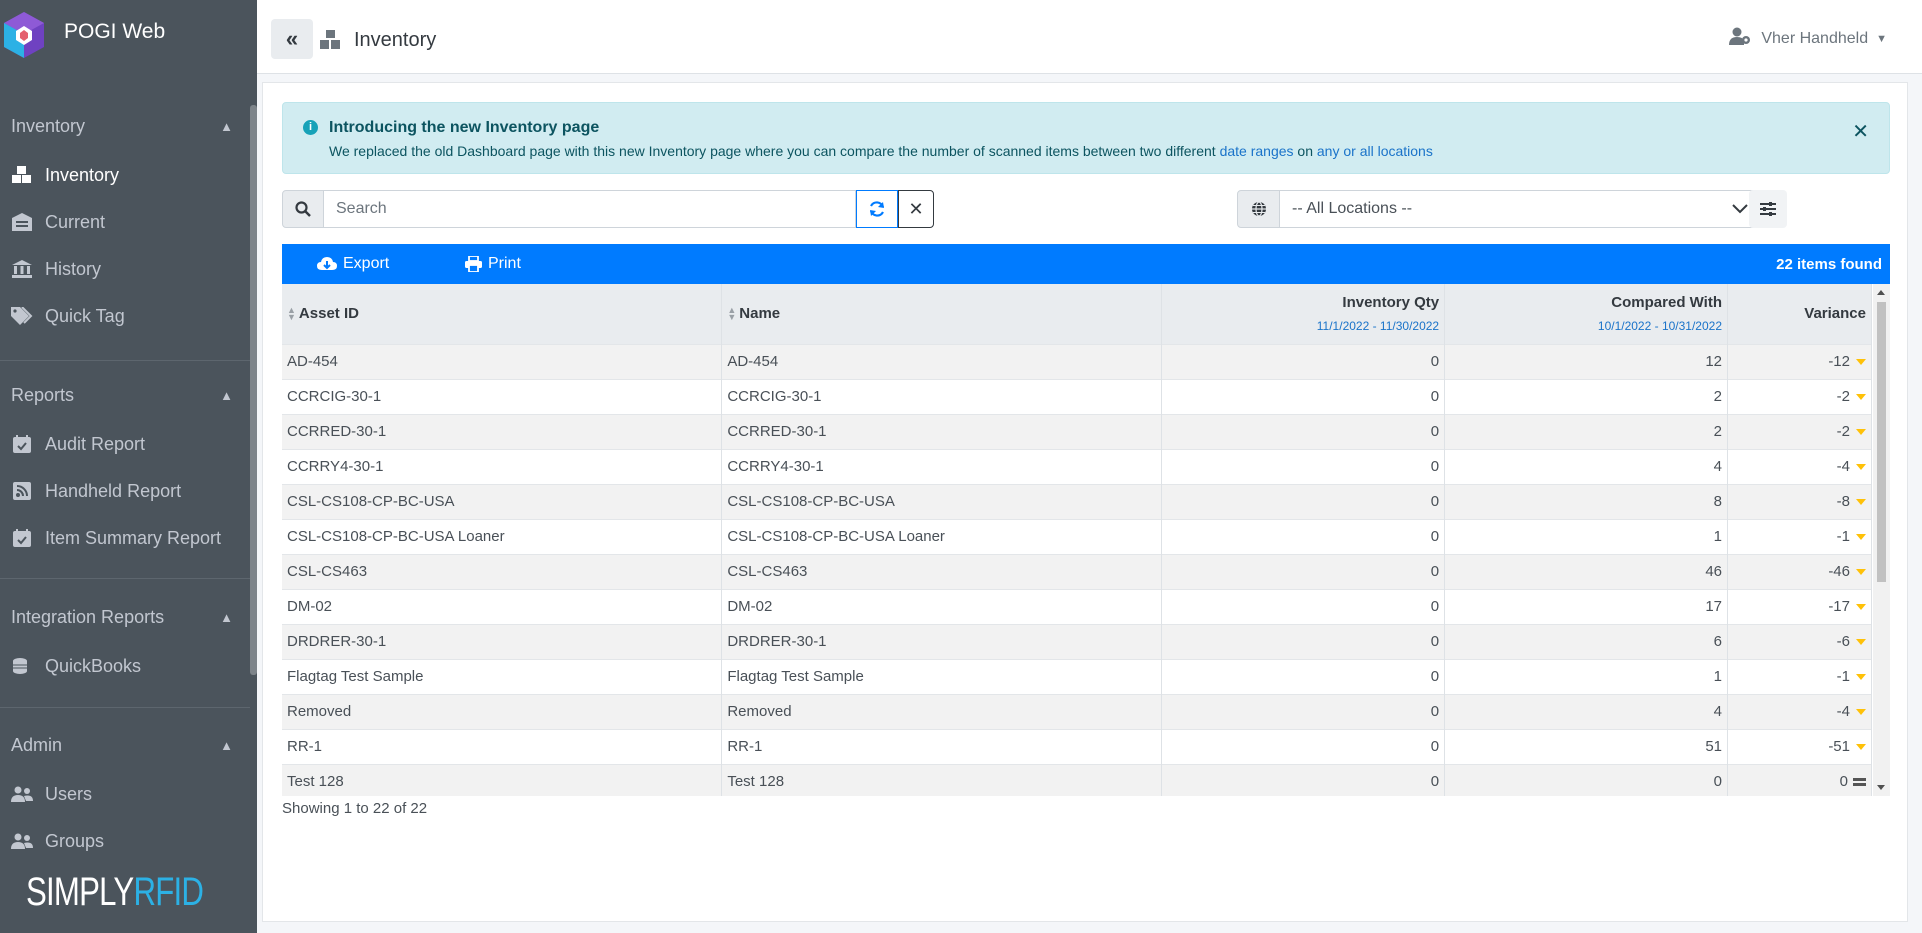 This screenshot has width=1922, height=933. I want to click on cell-compared-with-value: 6, so click(1717, 641).